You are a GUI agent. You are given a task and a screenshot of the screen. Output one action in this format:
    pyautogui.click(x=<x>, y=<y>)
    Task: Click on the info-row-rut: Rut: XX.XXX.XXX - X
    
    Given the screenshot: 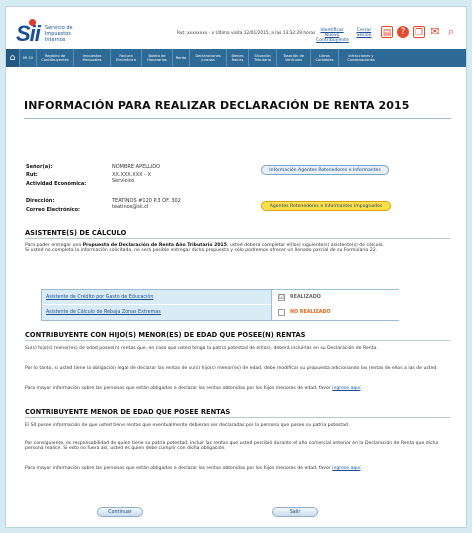 What is the action you would take?
    pyautogui.click(x=88, y=175)
    